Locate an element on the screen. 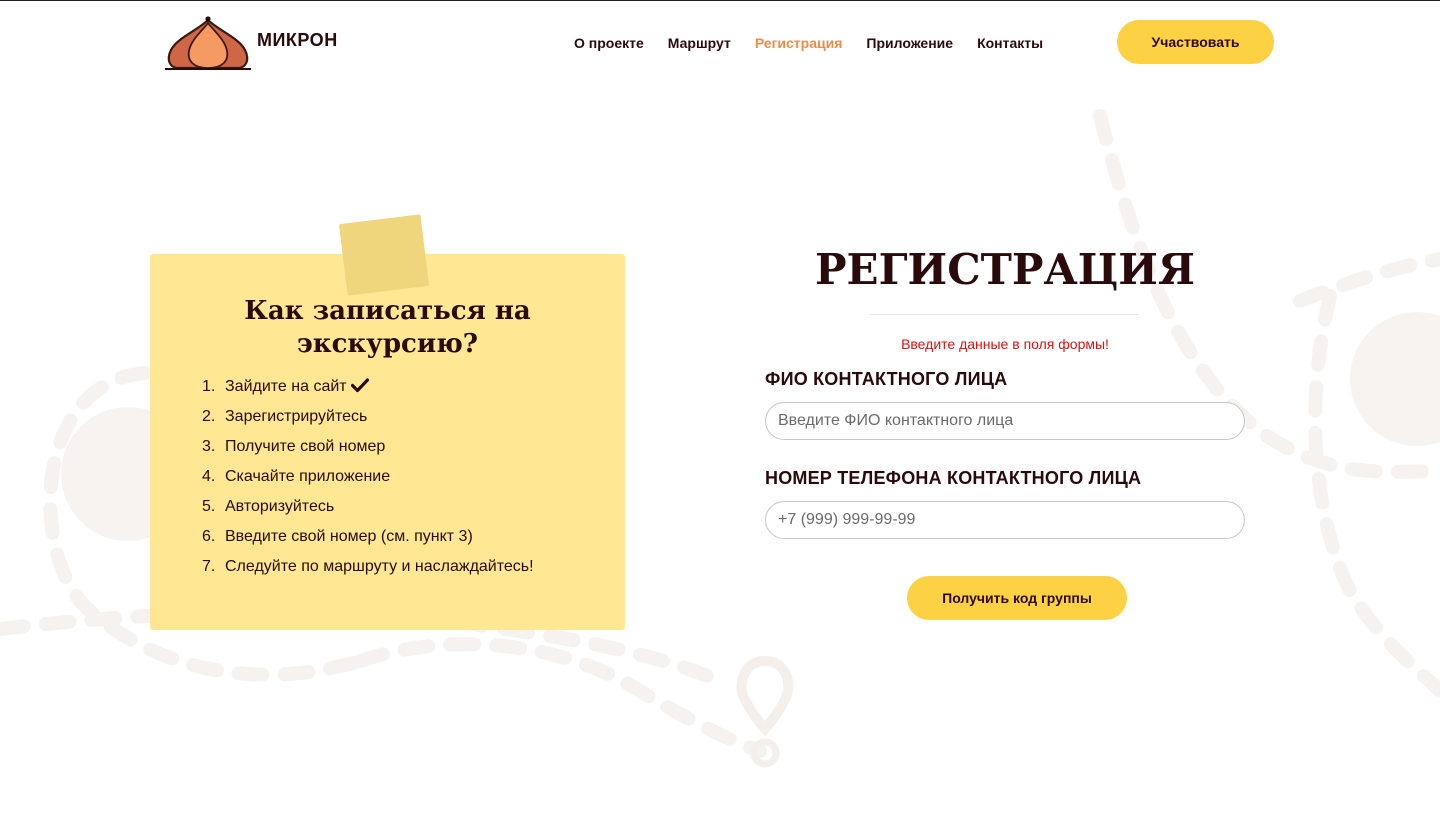 Image resolution: width=1440 pixels, height=838 pixels. phone-label: НОМЕР ТЕЛЕФОНА КОНТАКТНОГО ЛИЦА is located at coordinates (953, 478).